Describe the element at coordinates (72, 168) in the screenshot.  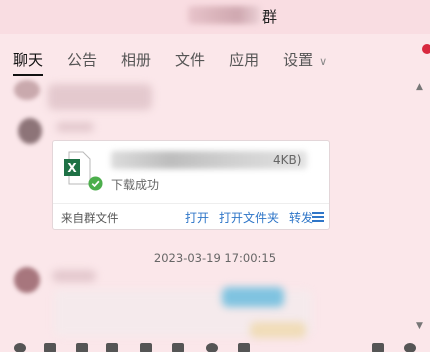
I see `svg-text: X` at that location.